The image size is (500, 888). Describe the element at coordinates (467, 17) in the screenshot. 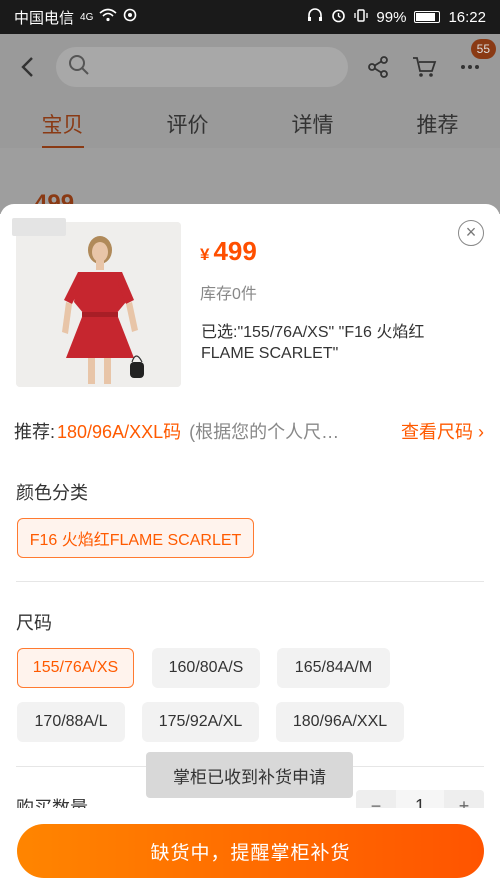

I see `clock: 16:22` at that location.